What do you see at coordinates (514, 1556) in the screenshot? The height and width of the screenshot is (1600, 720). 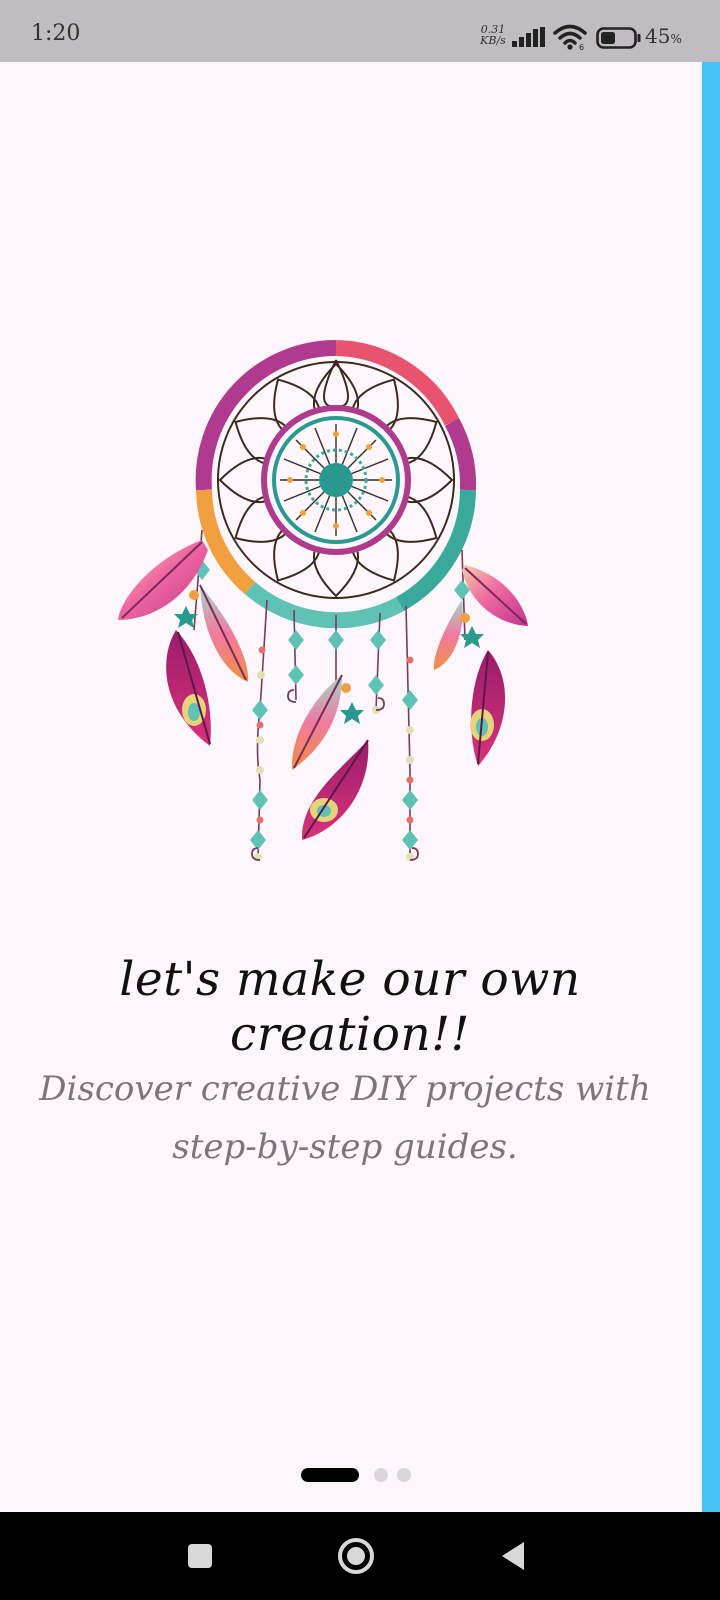 I see `triangle-back-icon` at bounding box center [514, 1556].